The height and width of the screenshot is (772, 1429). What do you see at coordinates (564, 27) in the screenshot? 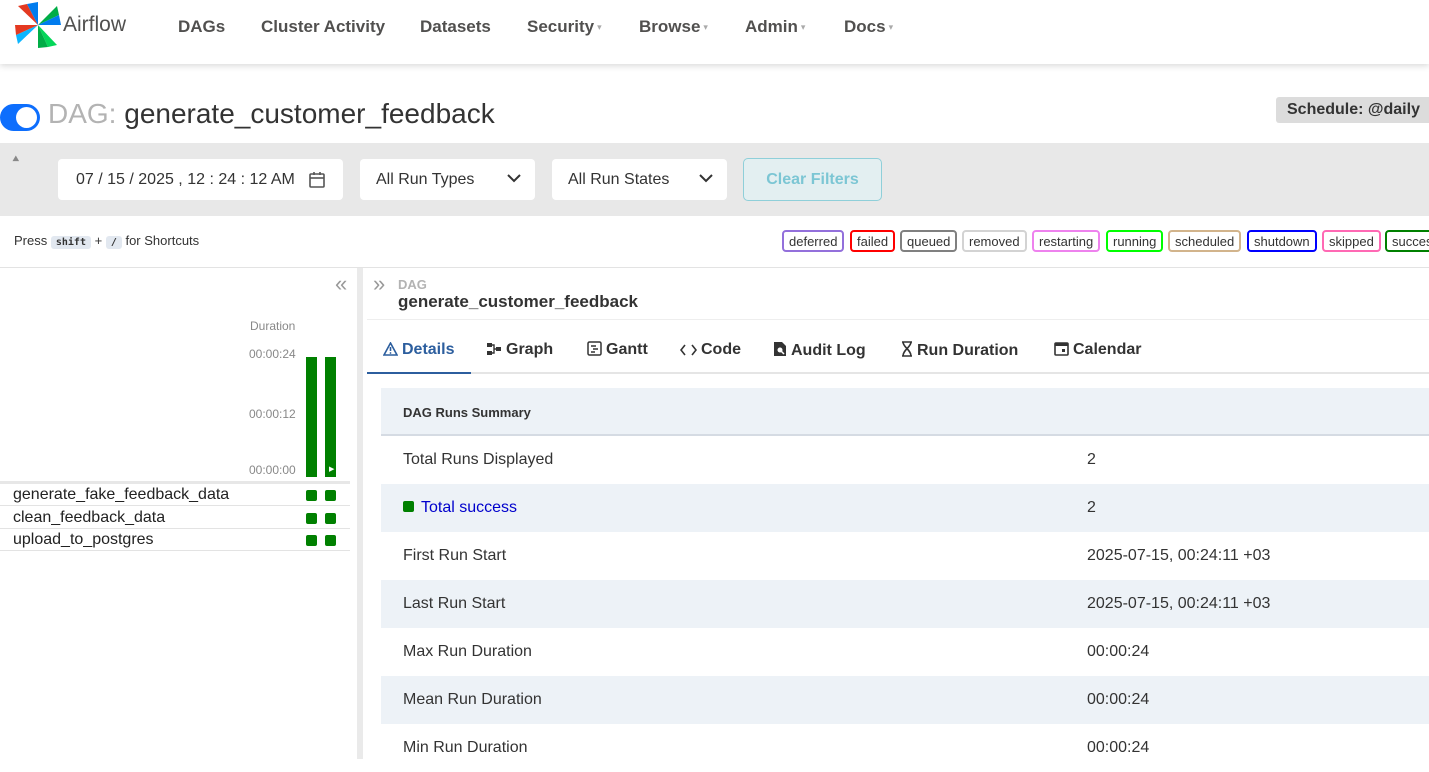
I see `nav-security: Security ▾` at bounding box center [564, 27].